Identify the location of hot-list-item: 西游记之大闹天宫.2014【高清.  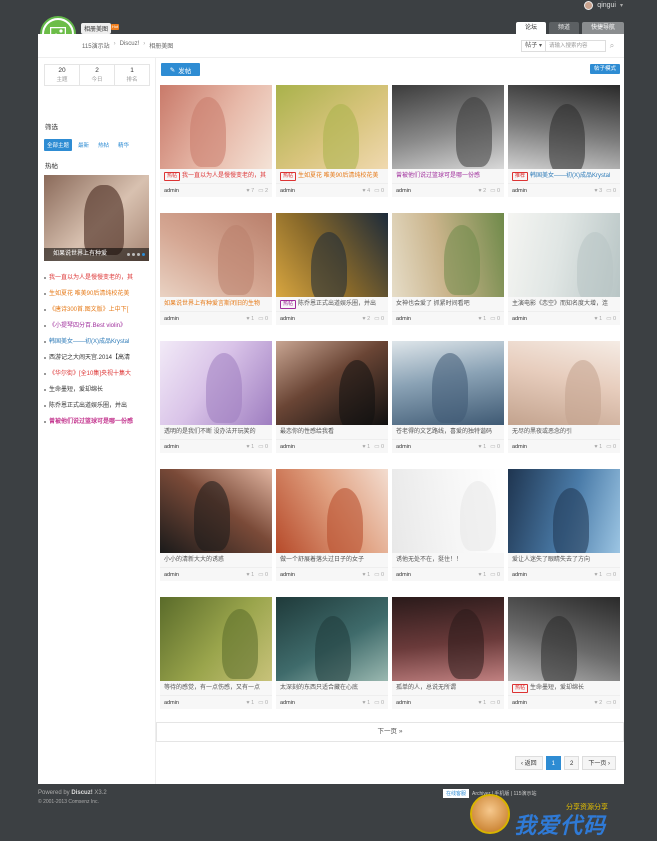
(98, 358).